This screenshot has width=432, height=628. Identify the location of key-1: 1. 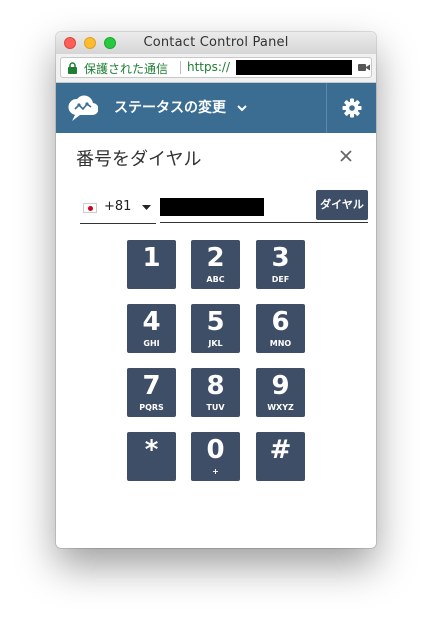
(151, 264).